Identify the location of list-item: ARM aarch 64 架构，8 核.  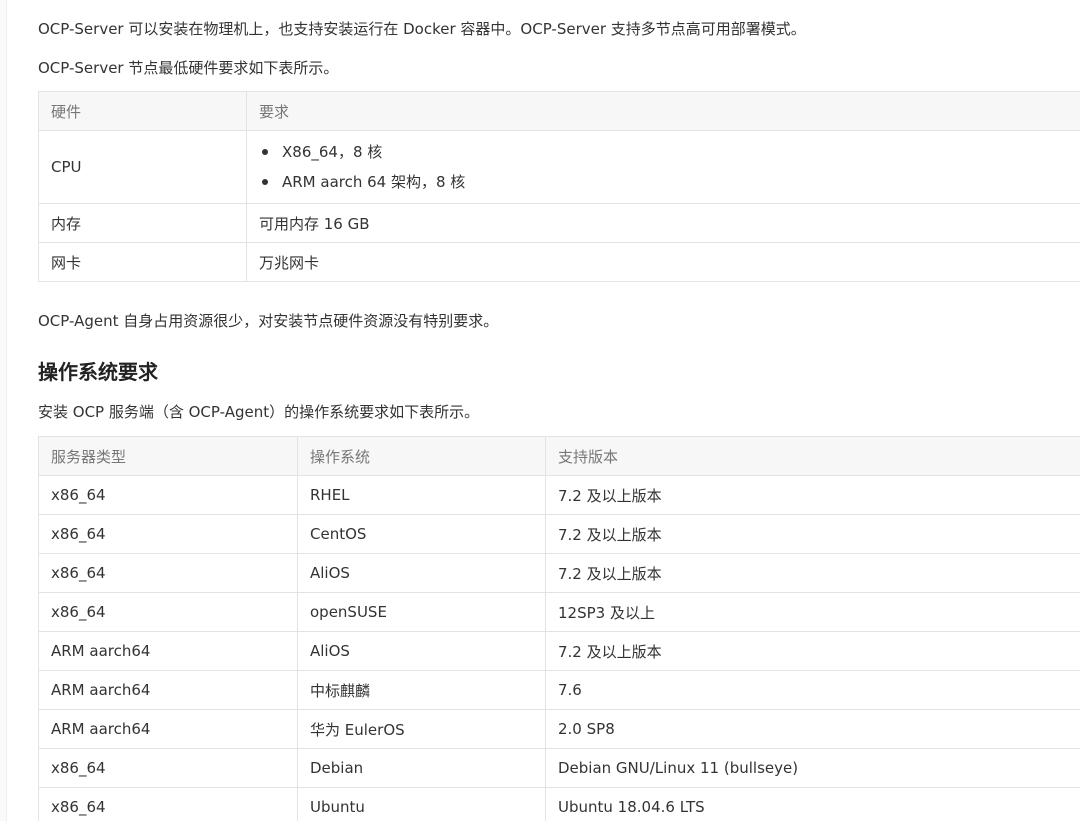
(669, 182).